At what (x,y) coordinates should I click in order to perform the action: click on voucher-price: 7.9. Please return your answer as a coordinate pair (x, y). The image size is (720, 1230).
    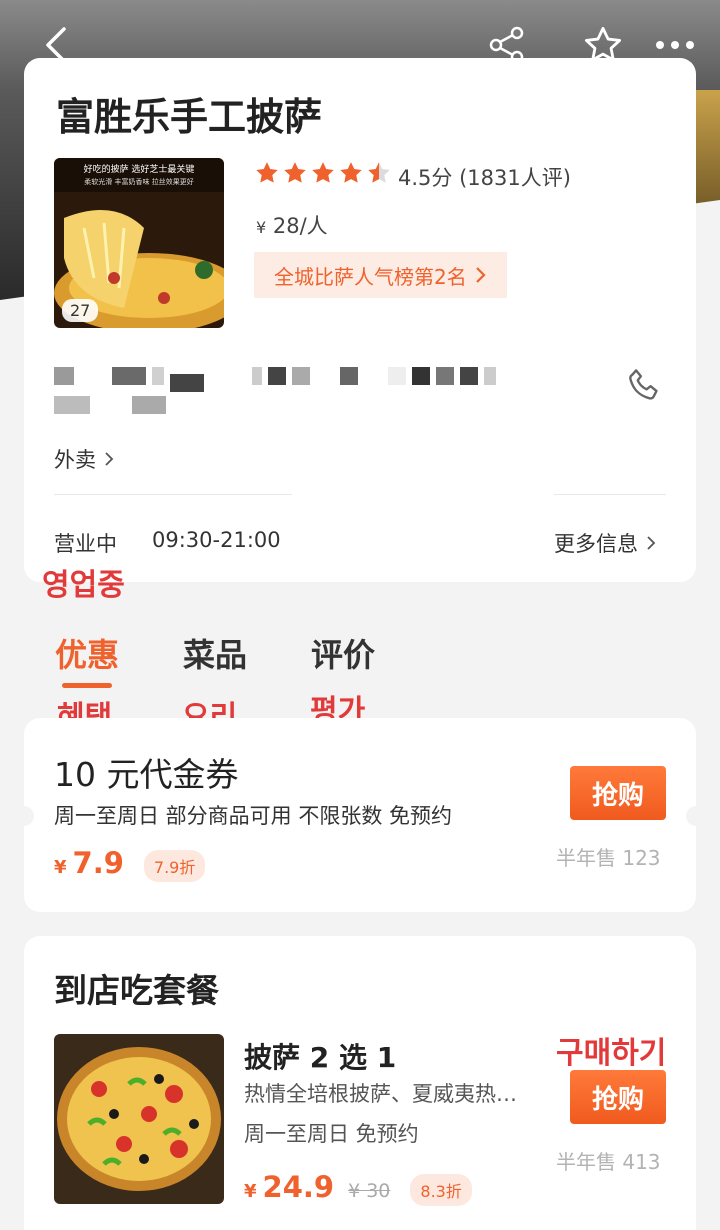
    Looking at the image, I should click on (98, 863).